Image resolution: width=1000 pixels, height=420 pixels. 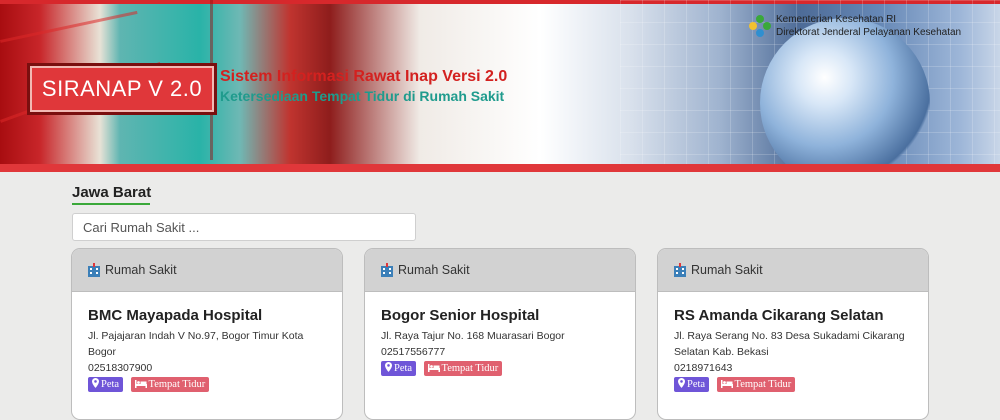 What do you see at coordinates (760, 26) in the screenshot?
I see `kemenkes-logo-icon` at bounding box center [760, 26].